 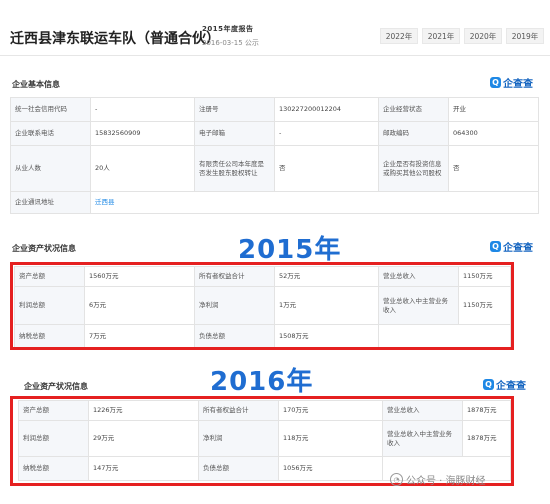 What do you see at coordinates (44, 248) in the screenshot?
I see `assets-2015-title: 企业资产状况信息` at bounding box center [44, 248].